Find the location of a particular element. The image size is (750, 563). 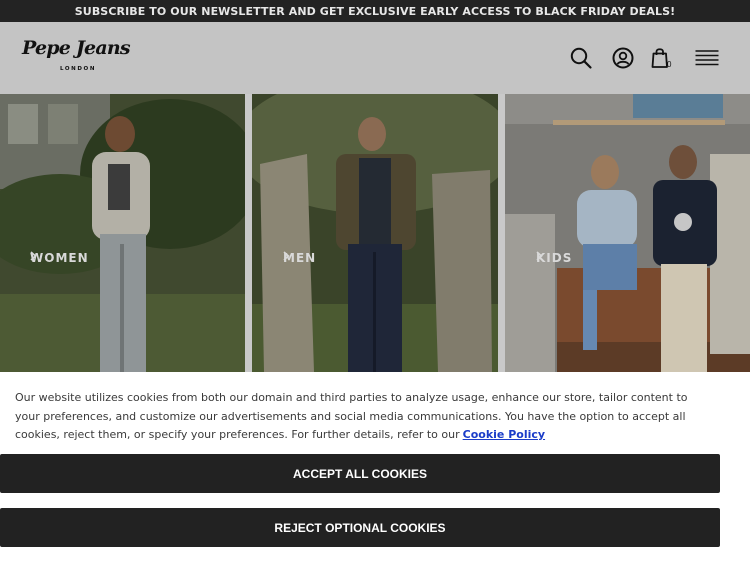

hamburger-menu-icon is located at coordinates (707, 58).